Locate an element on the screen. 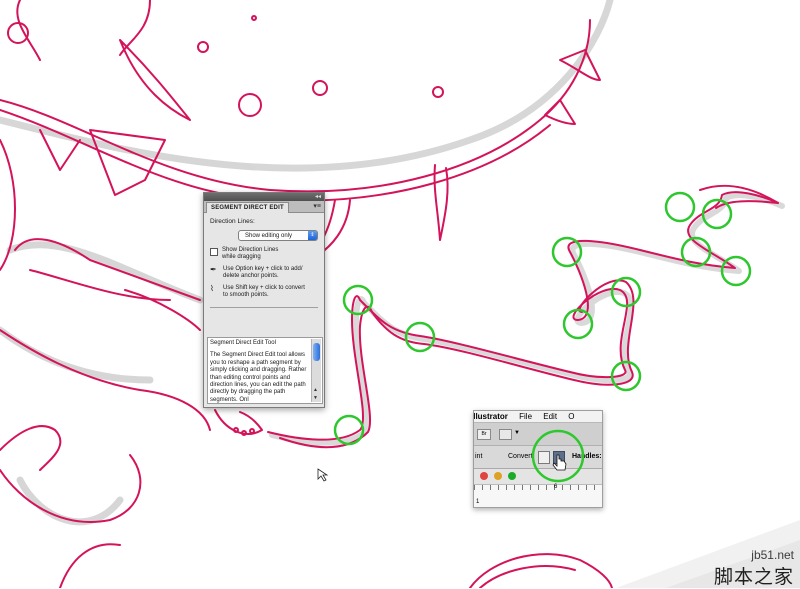 The width and height of the screenshot is (800, 589). watermark-url: jb51.net is located at coordinates (772, 555).